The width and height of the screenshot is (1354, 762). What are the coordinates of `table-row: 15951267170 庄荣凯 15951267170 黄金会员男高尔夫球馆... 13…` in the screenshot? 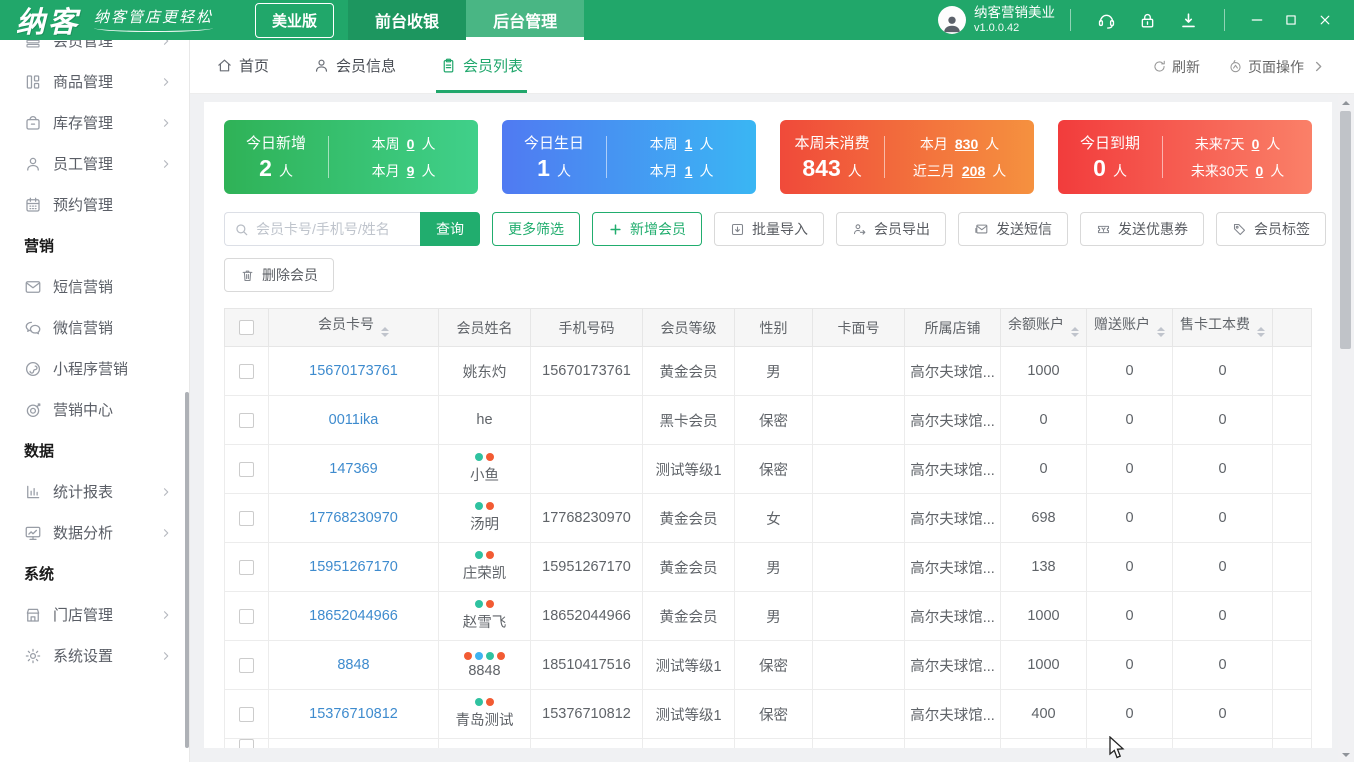 It's located at (768, 567).